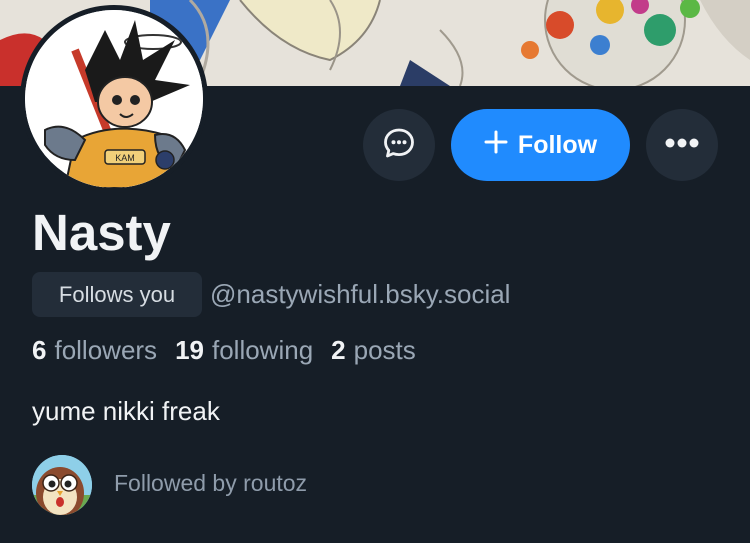 This screenshot has height=543, width=750. I want to click on followers-label: followers, so click(106, 350).